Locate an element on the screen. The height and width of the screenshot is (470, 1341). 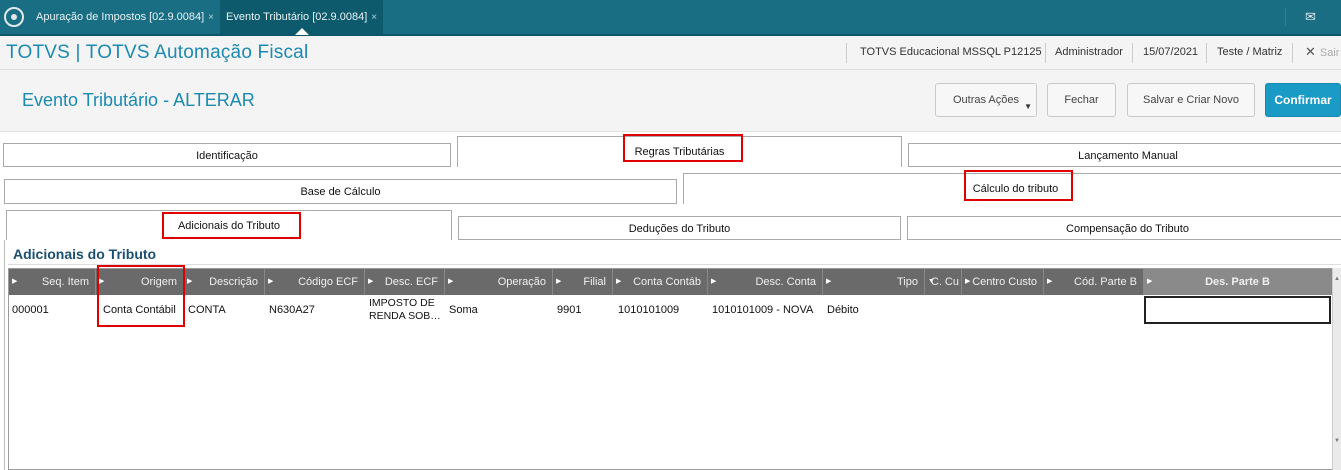
column-header-c-cu: ▼ C. Cu is located at coordinates (943, 282).